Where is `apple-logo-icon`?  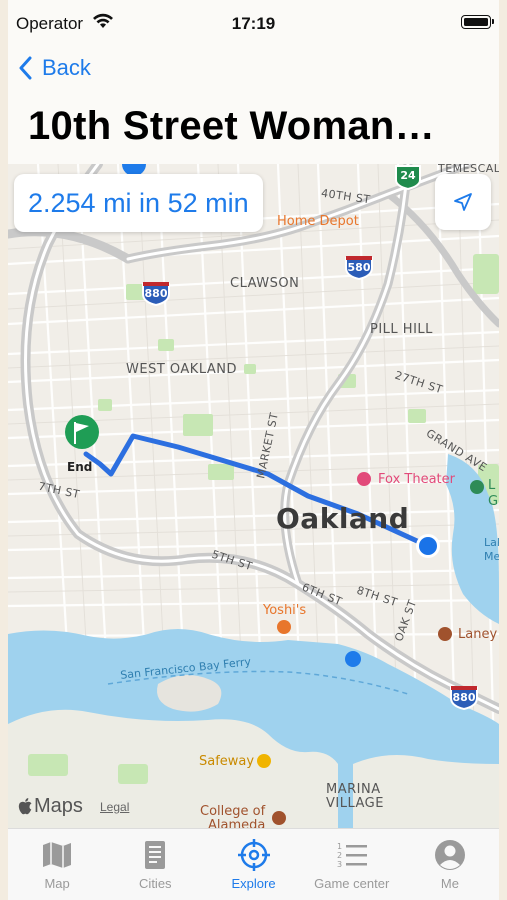 apple-logo-icon is located at coordinates (25, 806).